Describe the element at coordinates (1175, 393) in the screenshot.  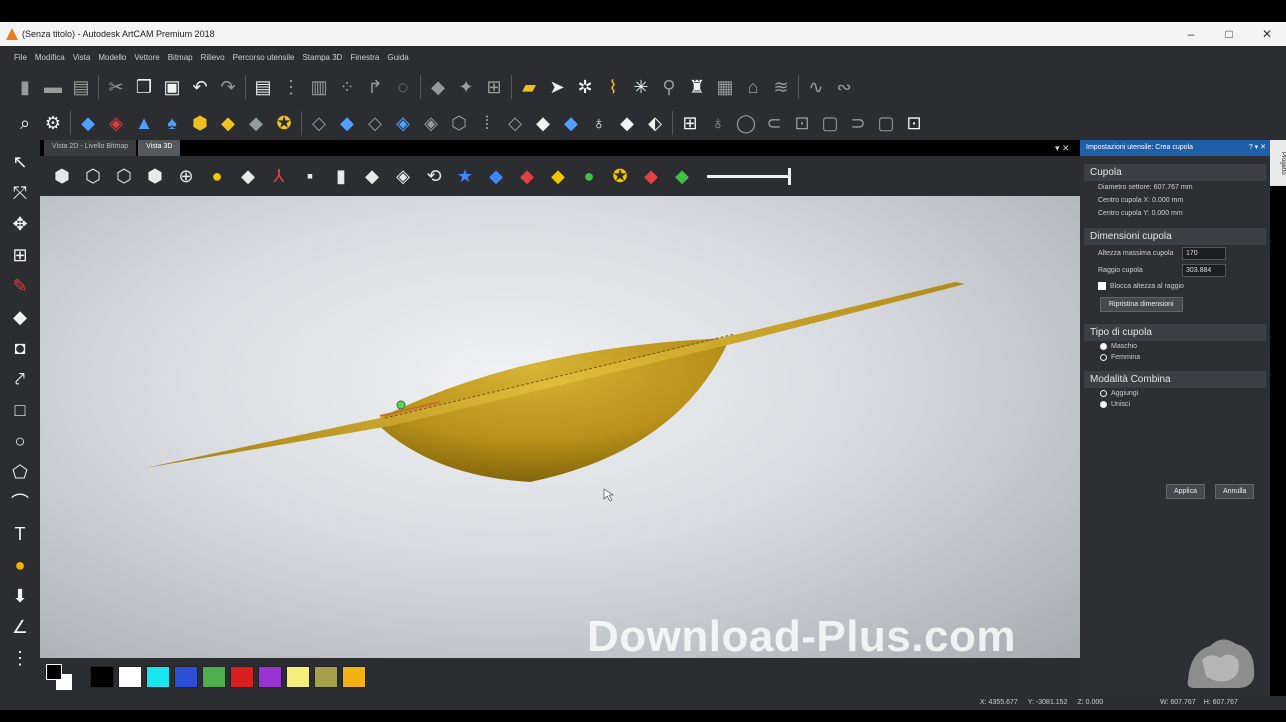
I see `radio-aggiungi: Aggiungi` at that location.